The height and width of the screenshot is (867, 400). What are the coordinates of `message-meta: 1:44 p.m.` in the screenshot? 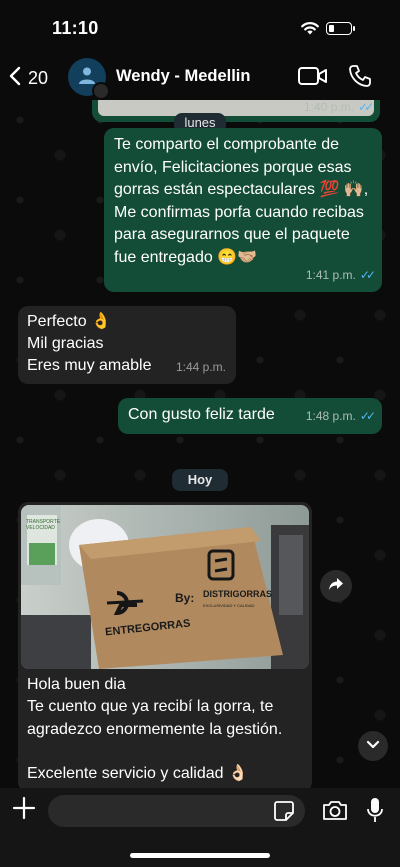 It's located at (200, 366).